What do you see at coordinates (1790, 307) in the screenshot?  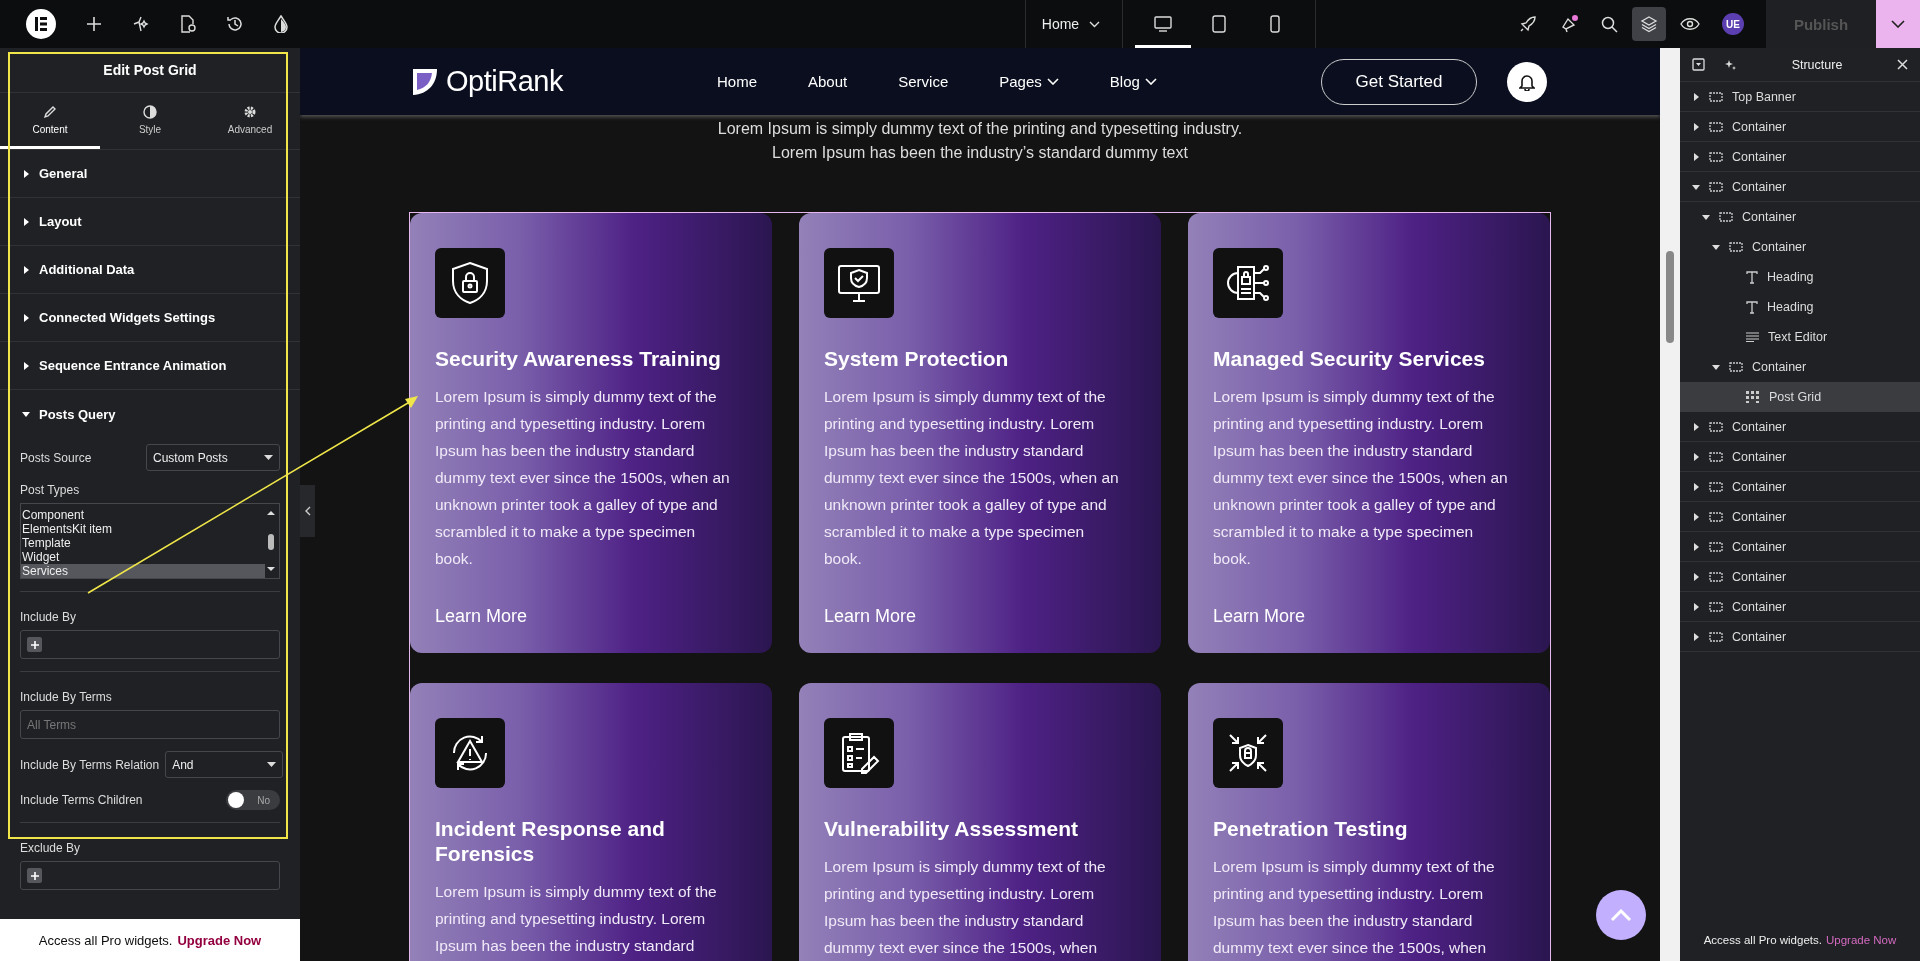 I see `item-label: Heading` at bounding box center [1790, 307].